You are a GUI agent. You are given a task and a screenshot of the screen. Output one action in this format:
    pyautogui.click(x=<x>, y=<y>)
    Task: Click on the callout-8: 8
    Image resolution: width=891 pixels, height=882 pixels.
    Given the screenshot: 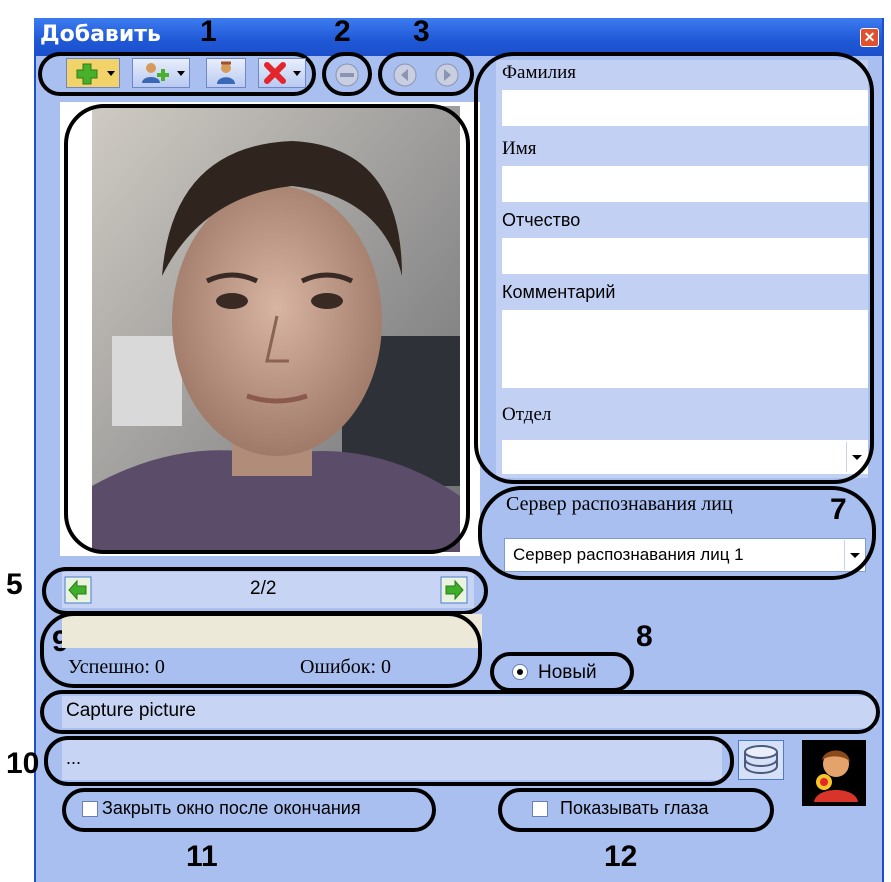 What is the action you would take?
    pyautogui.click(x=644, y=636)
    